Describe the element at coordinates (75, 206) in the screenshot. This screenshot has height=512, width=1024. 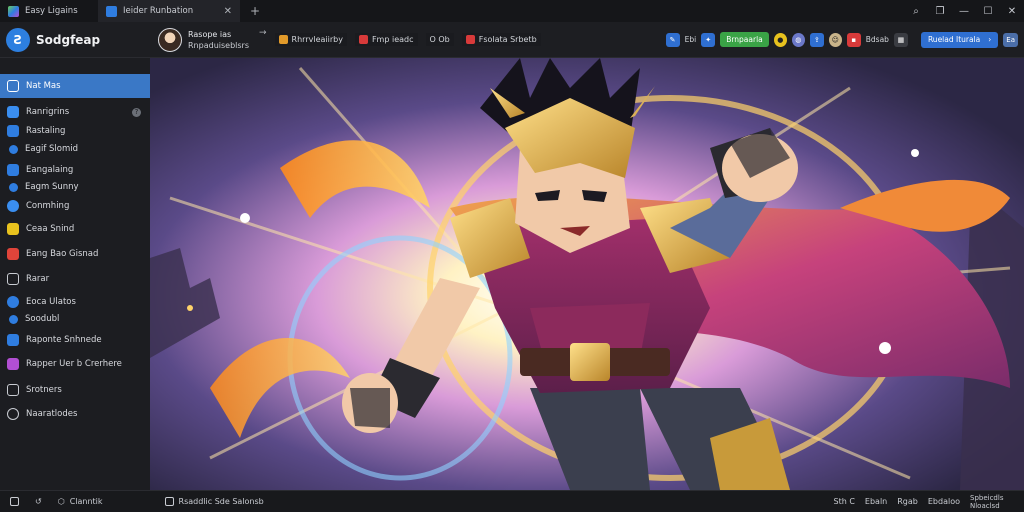
I see `sidebar-item-6: Conmhing` at that location.